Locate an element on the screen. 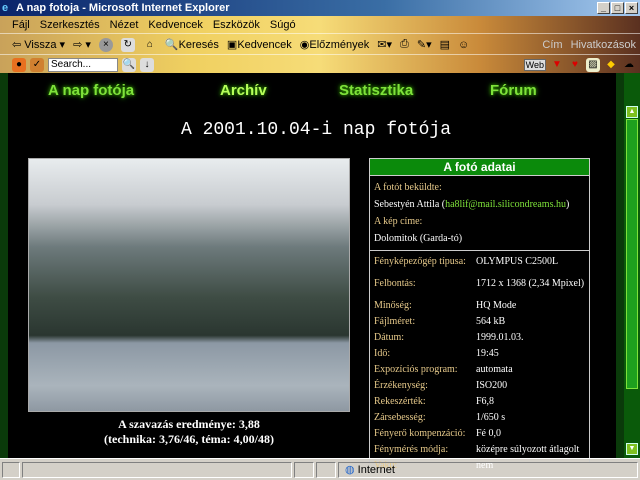 The image size is (640, 480). close-button: × is located at coordinates (631, 8).